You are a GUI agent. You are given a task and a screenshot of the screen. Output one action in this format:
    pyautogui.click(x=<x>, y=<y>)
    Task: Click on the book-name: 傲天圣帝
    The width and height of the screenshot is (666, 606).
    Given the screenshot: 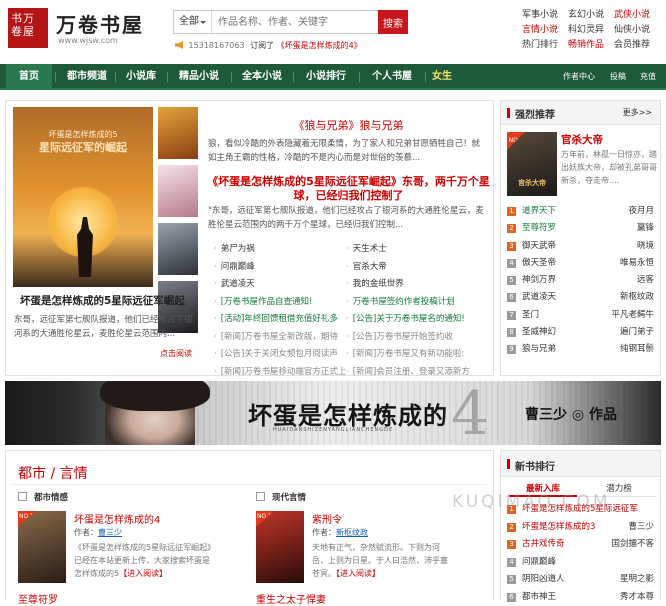 What is the action you would take?
    pyautogui.click(x=539, y=263)
    